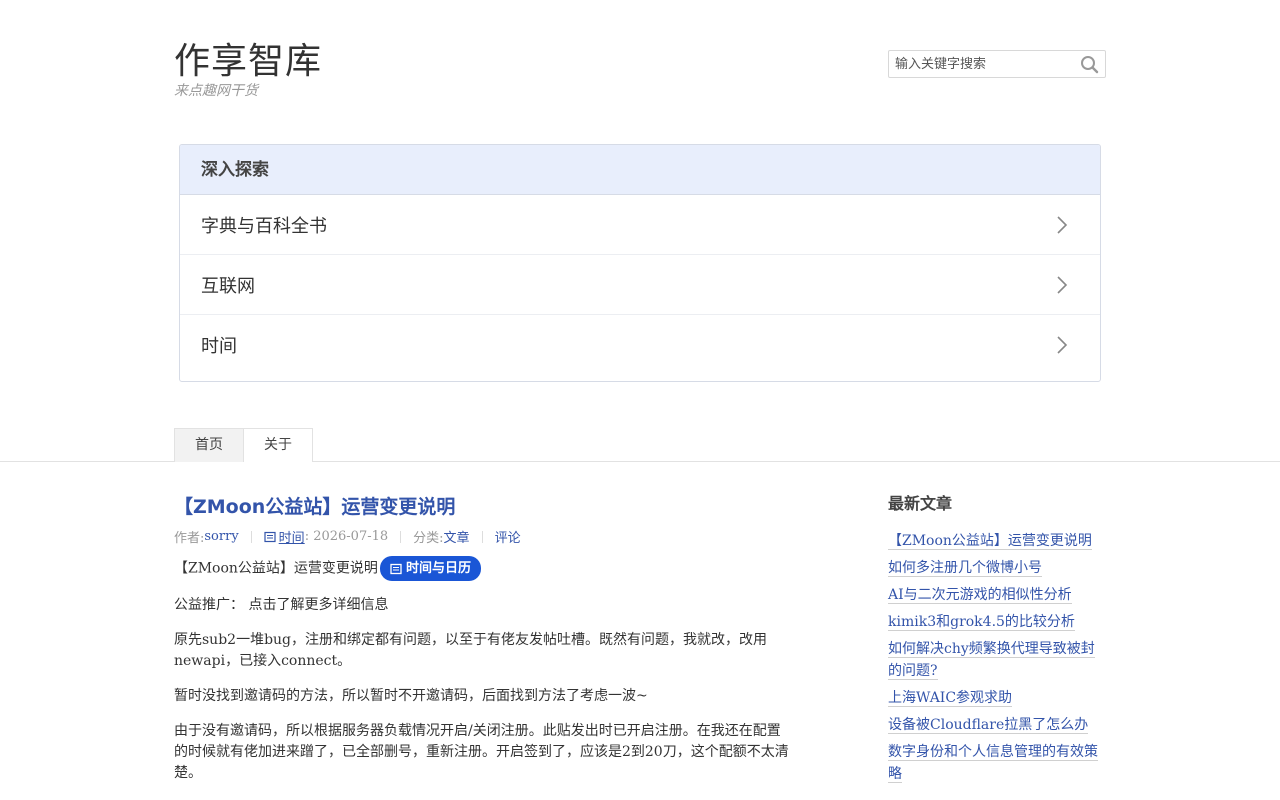 The height and width of the screenshot is (800, 1280). I want to click on explore-item-time: 时间, so click(640, 345).